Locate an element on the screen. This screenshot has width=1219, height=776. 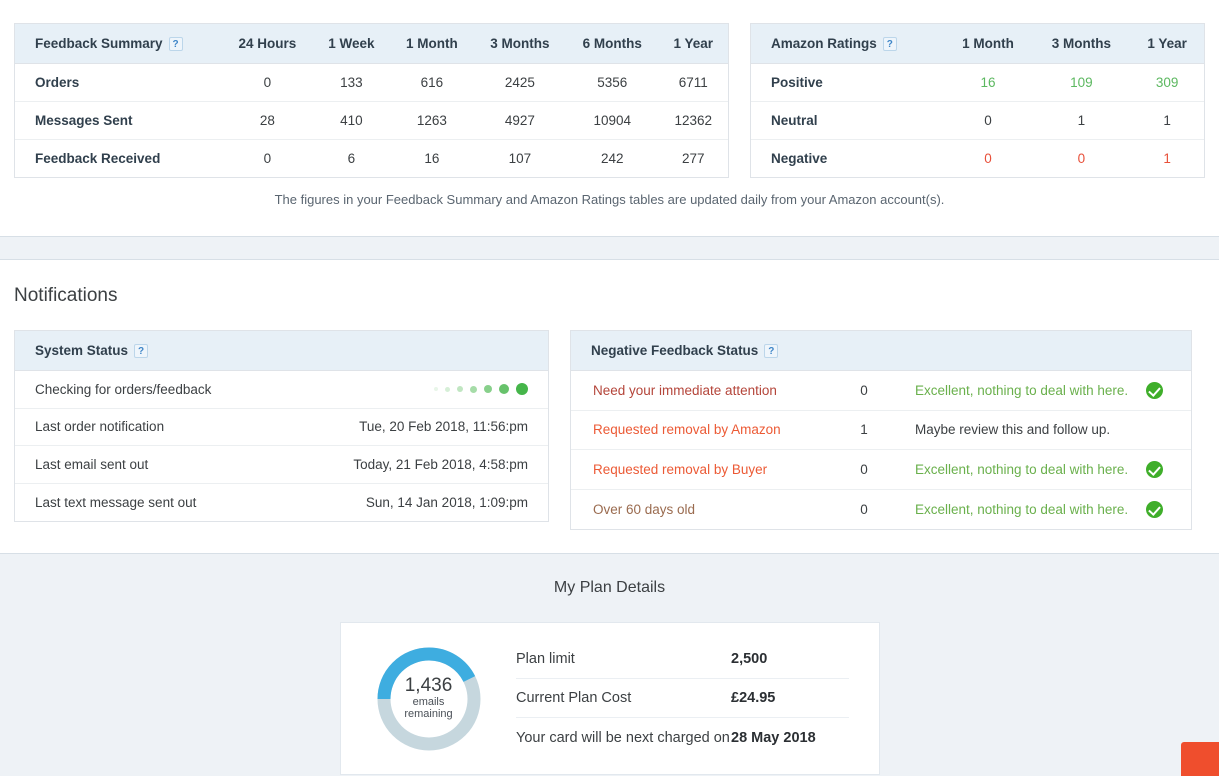
section-separator-band is located at coordinates (609, 248).